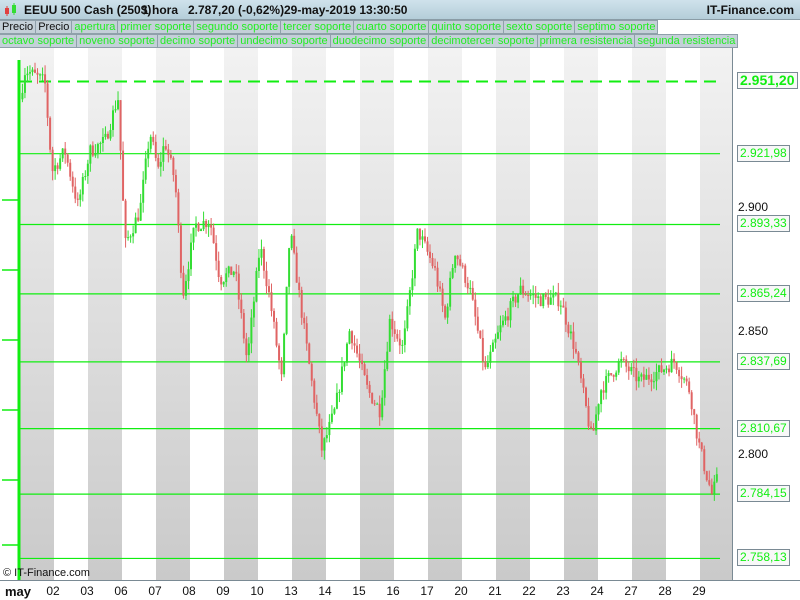  I want to click on legend-item: duodecimo soporte, so click(380, 41).